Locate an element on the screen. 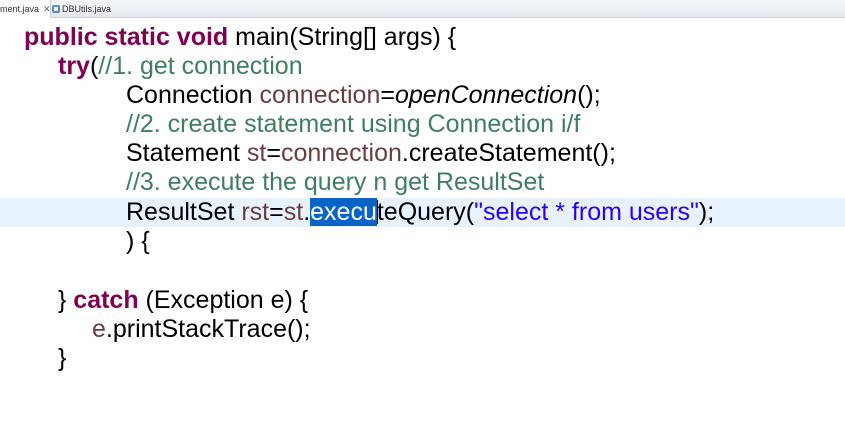  string-literal: "select * from users" is located at coordinates (586, 212).